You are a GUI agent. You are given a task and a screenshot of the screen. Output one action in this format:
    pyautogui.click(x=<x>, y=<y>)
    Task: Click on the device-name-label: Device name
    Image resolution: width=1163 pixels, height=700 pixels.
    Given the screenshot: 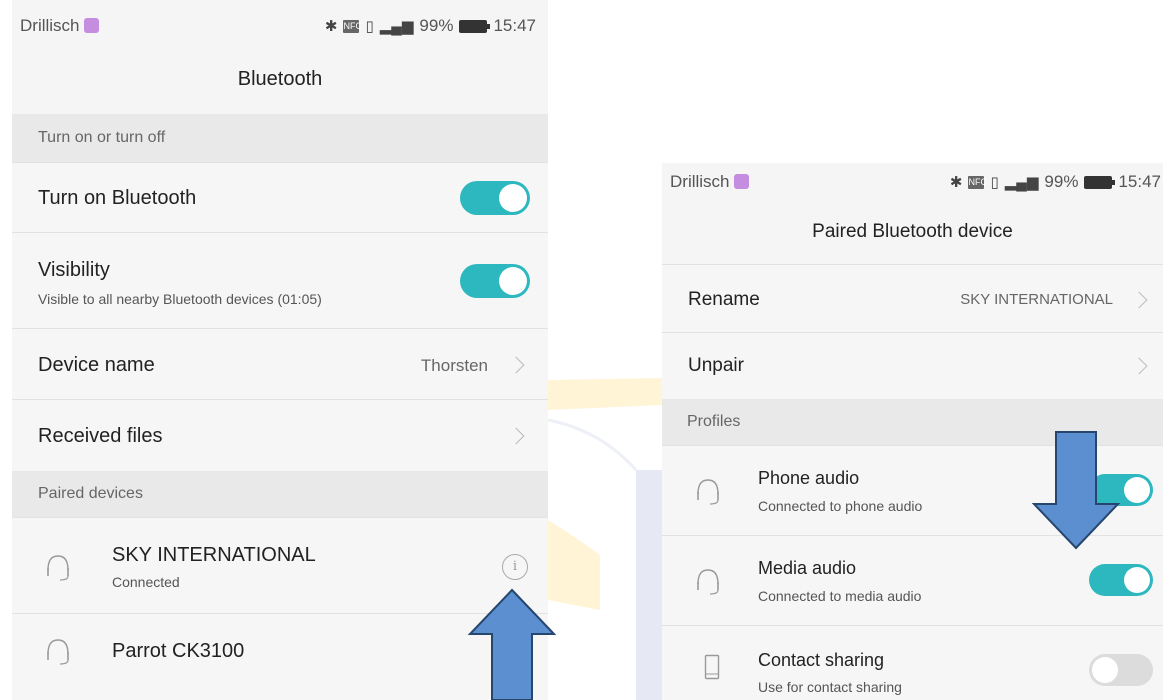 What is the action you would take?
    pyautogui.click(x=96, y=365)
    